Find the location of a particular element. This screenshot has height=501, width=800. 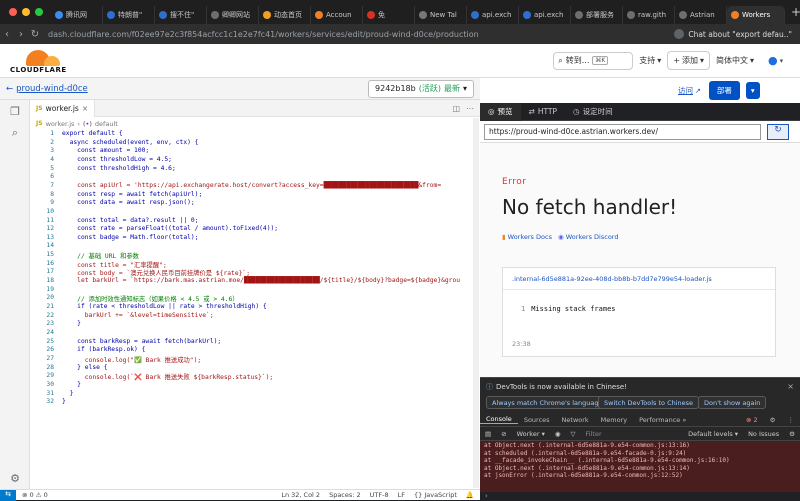

browser-tab: Workers is located at coordinates (756, 15).